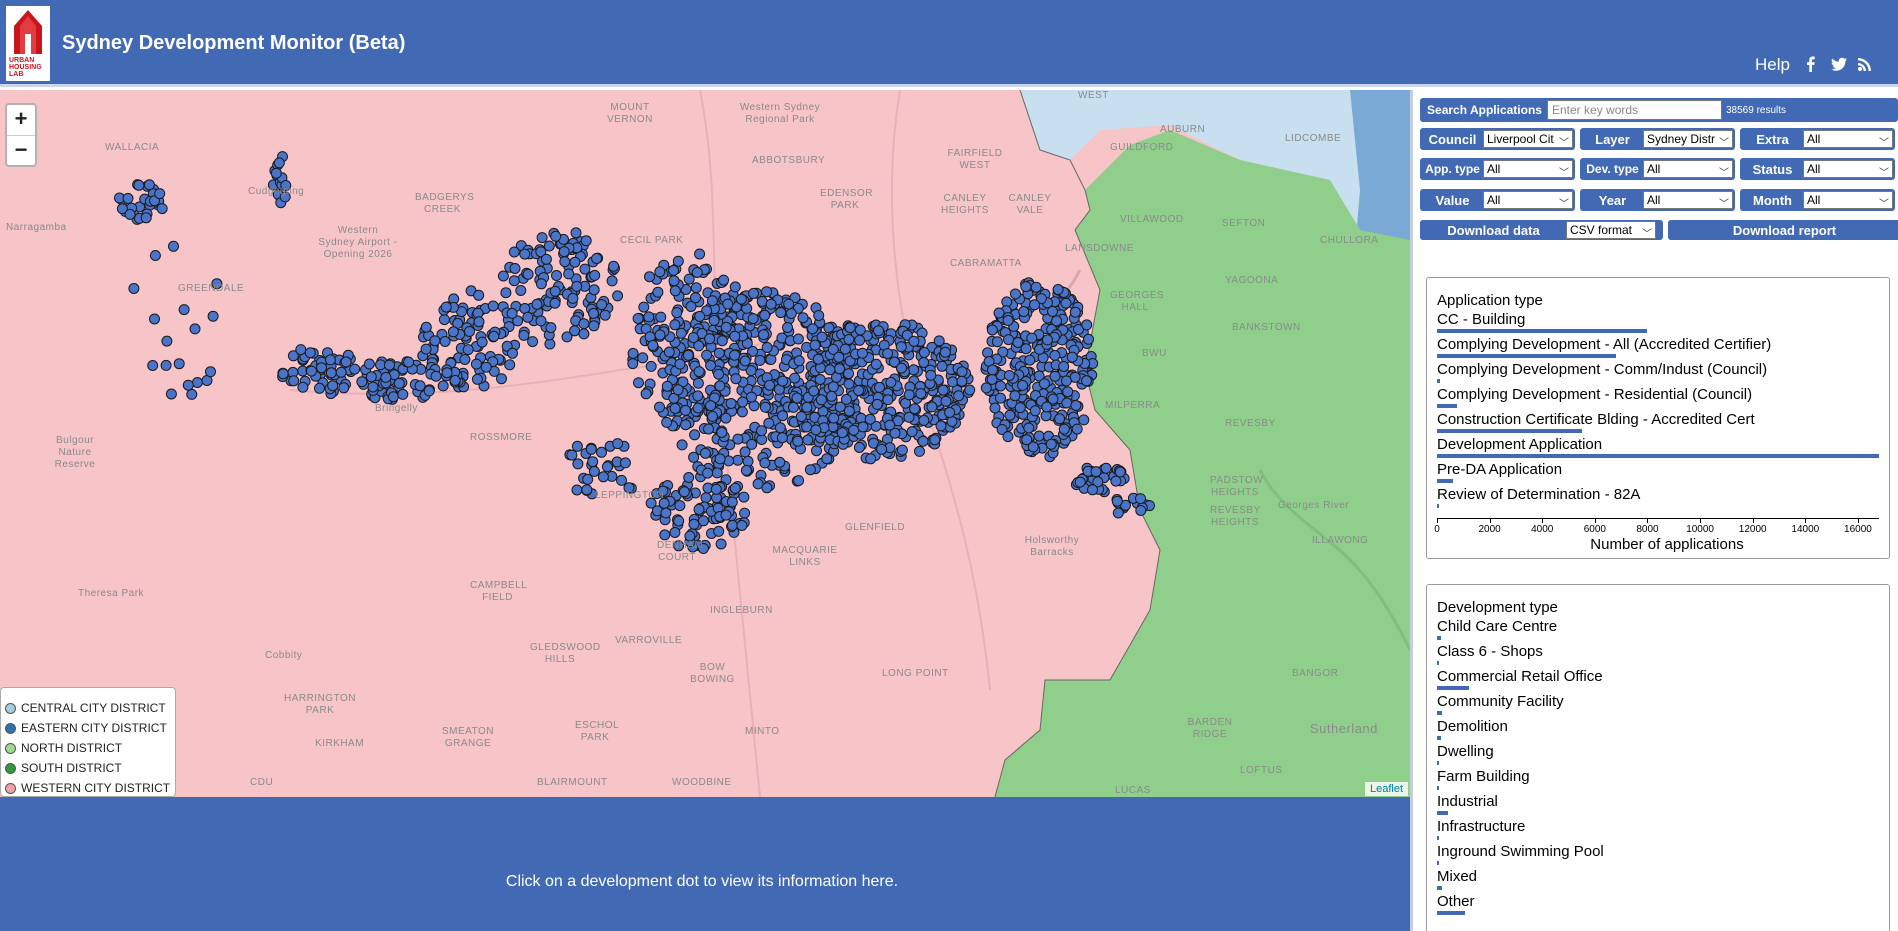 The height and width of the screenshot is (931, 1898). I want to click on value-select: All ﹀, so click(1528, 200).